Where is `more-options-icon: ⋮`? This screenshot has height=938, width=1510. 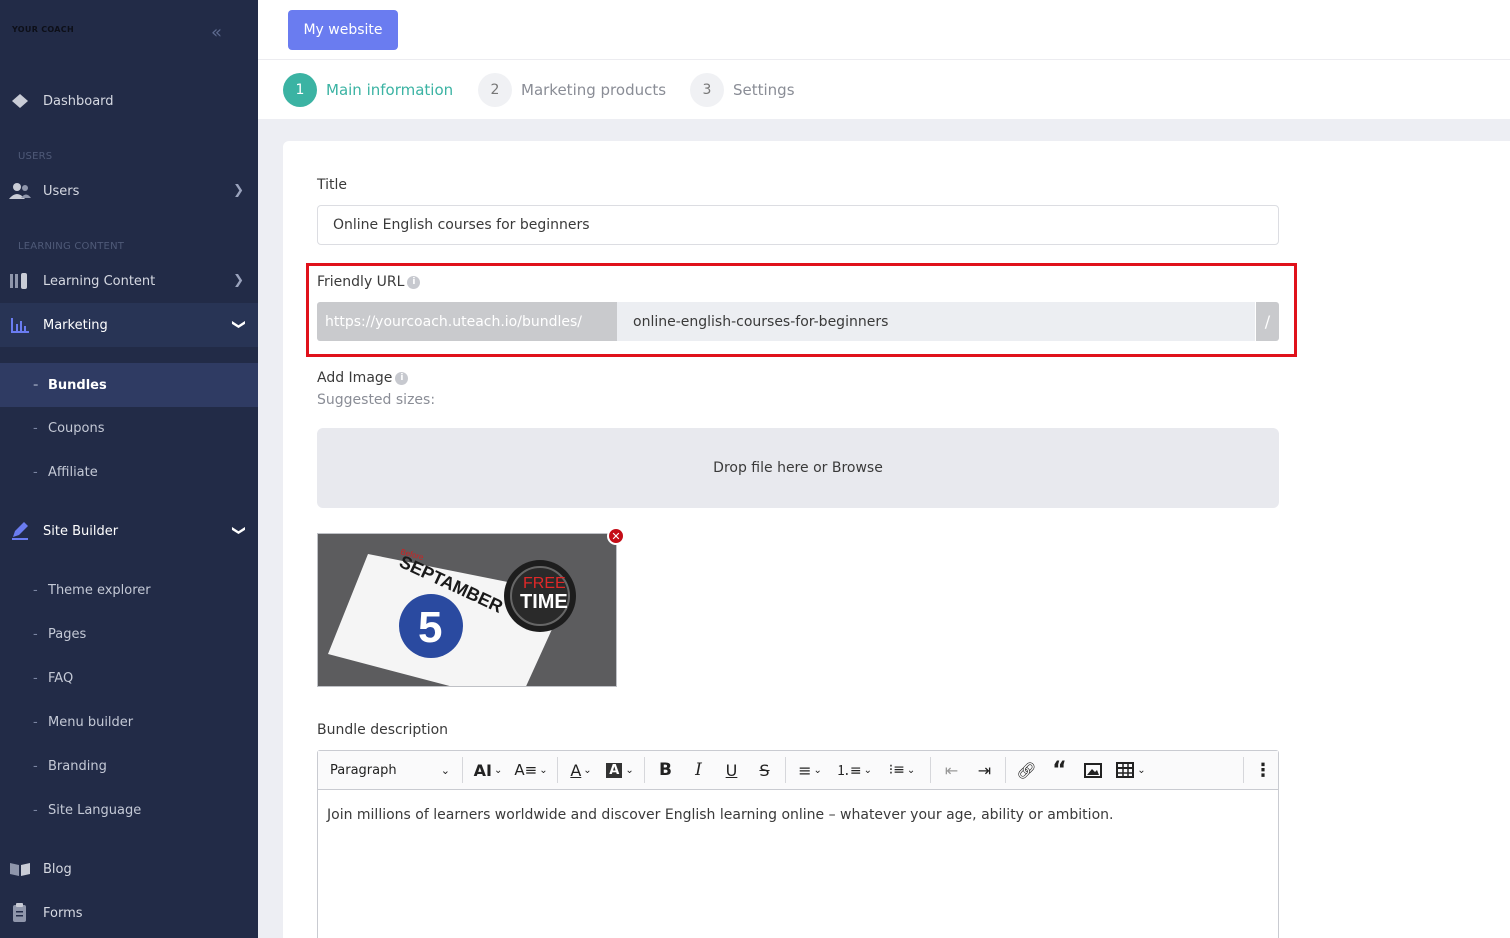 more-options-icon: ⋮ is located at coordinates (1263, 770).